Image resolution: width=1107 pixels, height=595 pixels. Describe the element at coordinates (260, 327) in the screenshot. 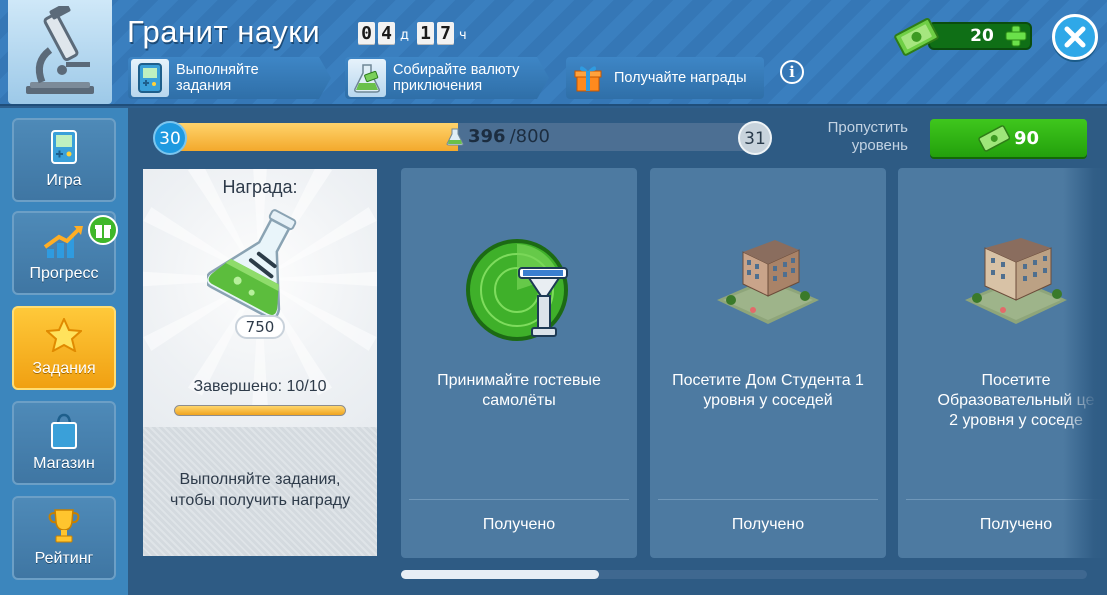

I see `reward-amount: 750` at that location.